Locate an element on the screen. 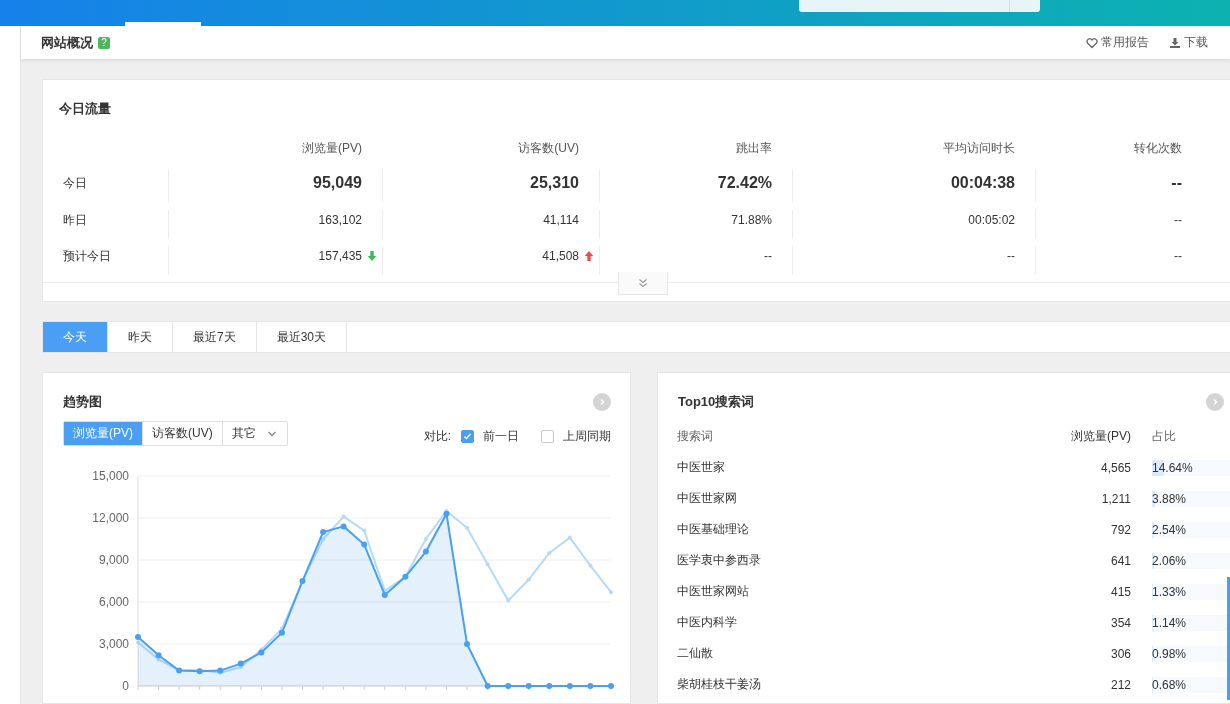 Image resolution: width=1230 pixels, height=704 pixels. double-chevron-icon is located at coordinates (643, 283).